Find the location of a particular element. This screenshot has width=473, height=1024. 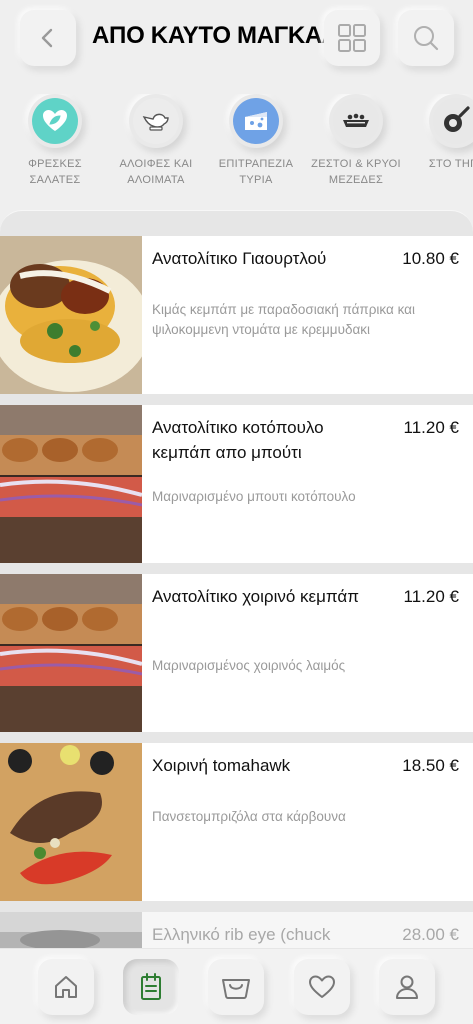

grid-view-button is located at coordinates (352, 38).